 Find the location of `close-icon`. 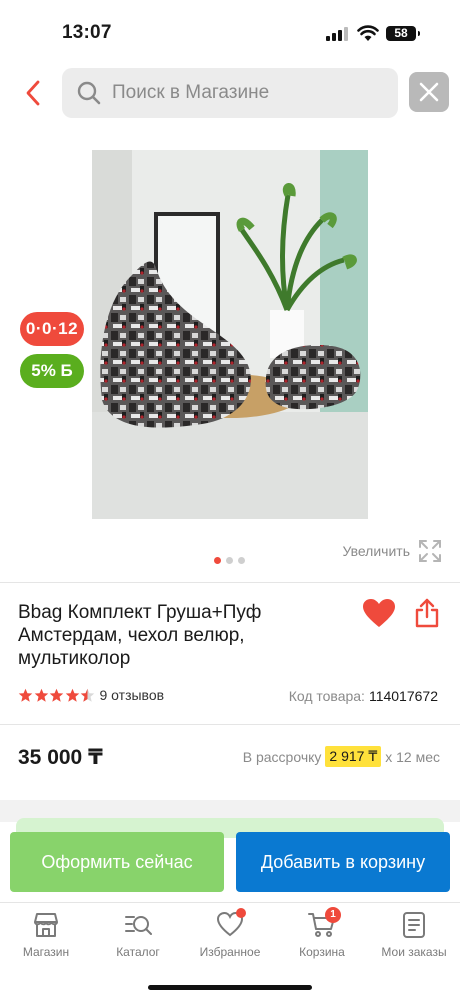

close-icon is located at coordinates (429, 92).